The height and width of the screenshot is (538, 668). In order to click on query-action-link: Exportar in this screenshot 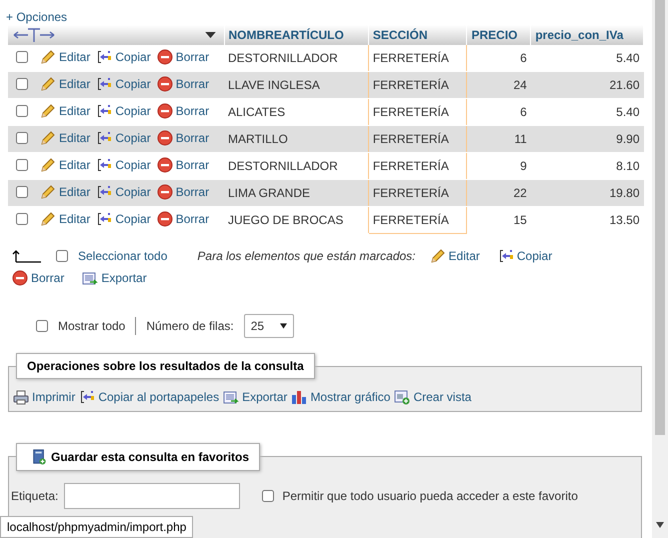, I will do `click(265, 397)`.